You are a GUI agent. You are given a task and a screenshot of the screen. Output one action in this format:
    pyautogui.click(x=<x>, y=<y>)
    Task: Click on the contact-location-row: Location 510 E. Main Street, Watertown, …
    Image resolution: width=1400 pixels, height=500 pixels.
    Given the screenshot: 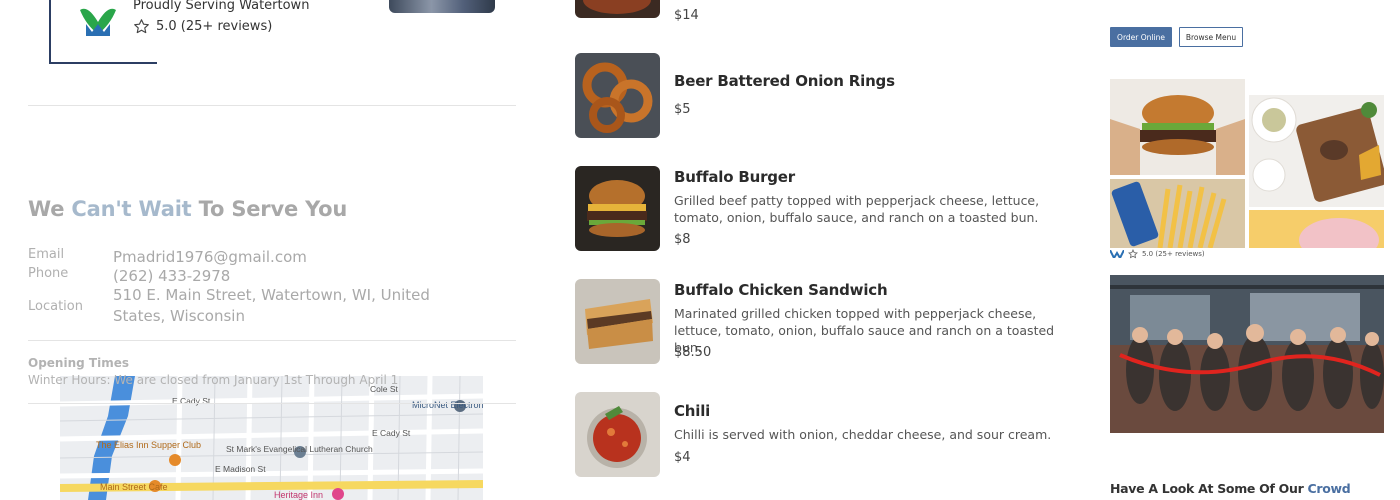 What is the action you would take?
    pyautogui.click(x=250, y=306)
    